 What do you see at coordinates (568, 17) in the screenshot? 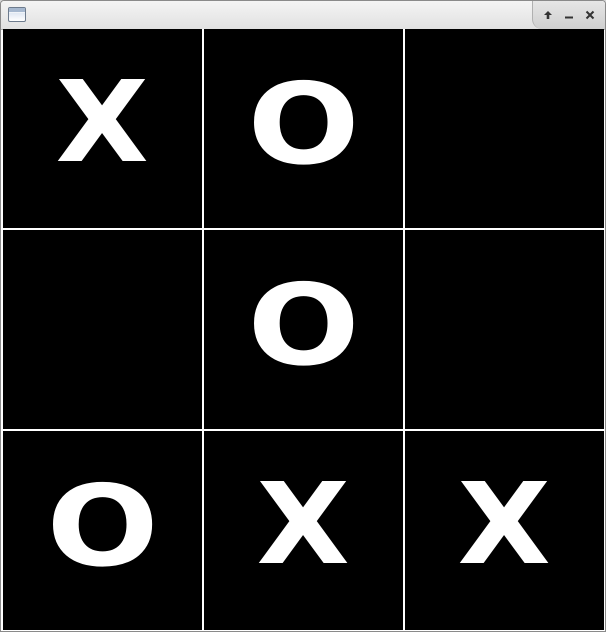
I see `minimize-icon` at bounding box center [568, 17].